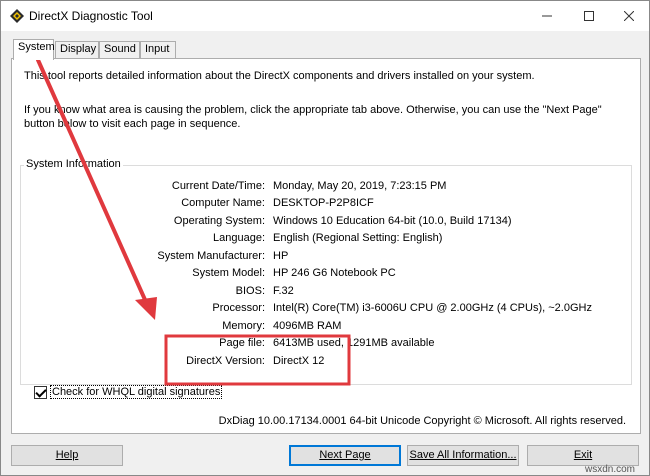 This screenshot has height=476, width=650. I want to click on info-label: System Model:, so click(228, 273).